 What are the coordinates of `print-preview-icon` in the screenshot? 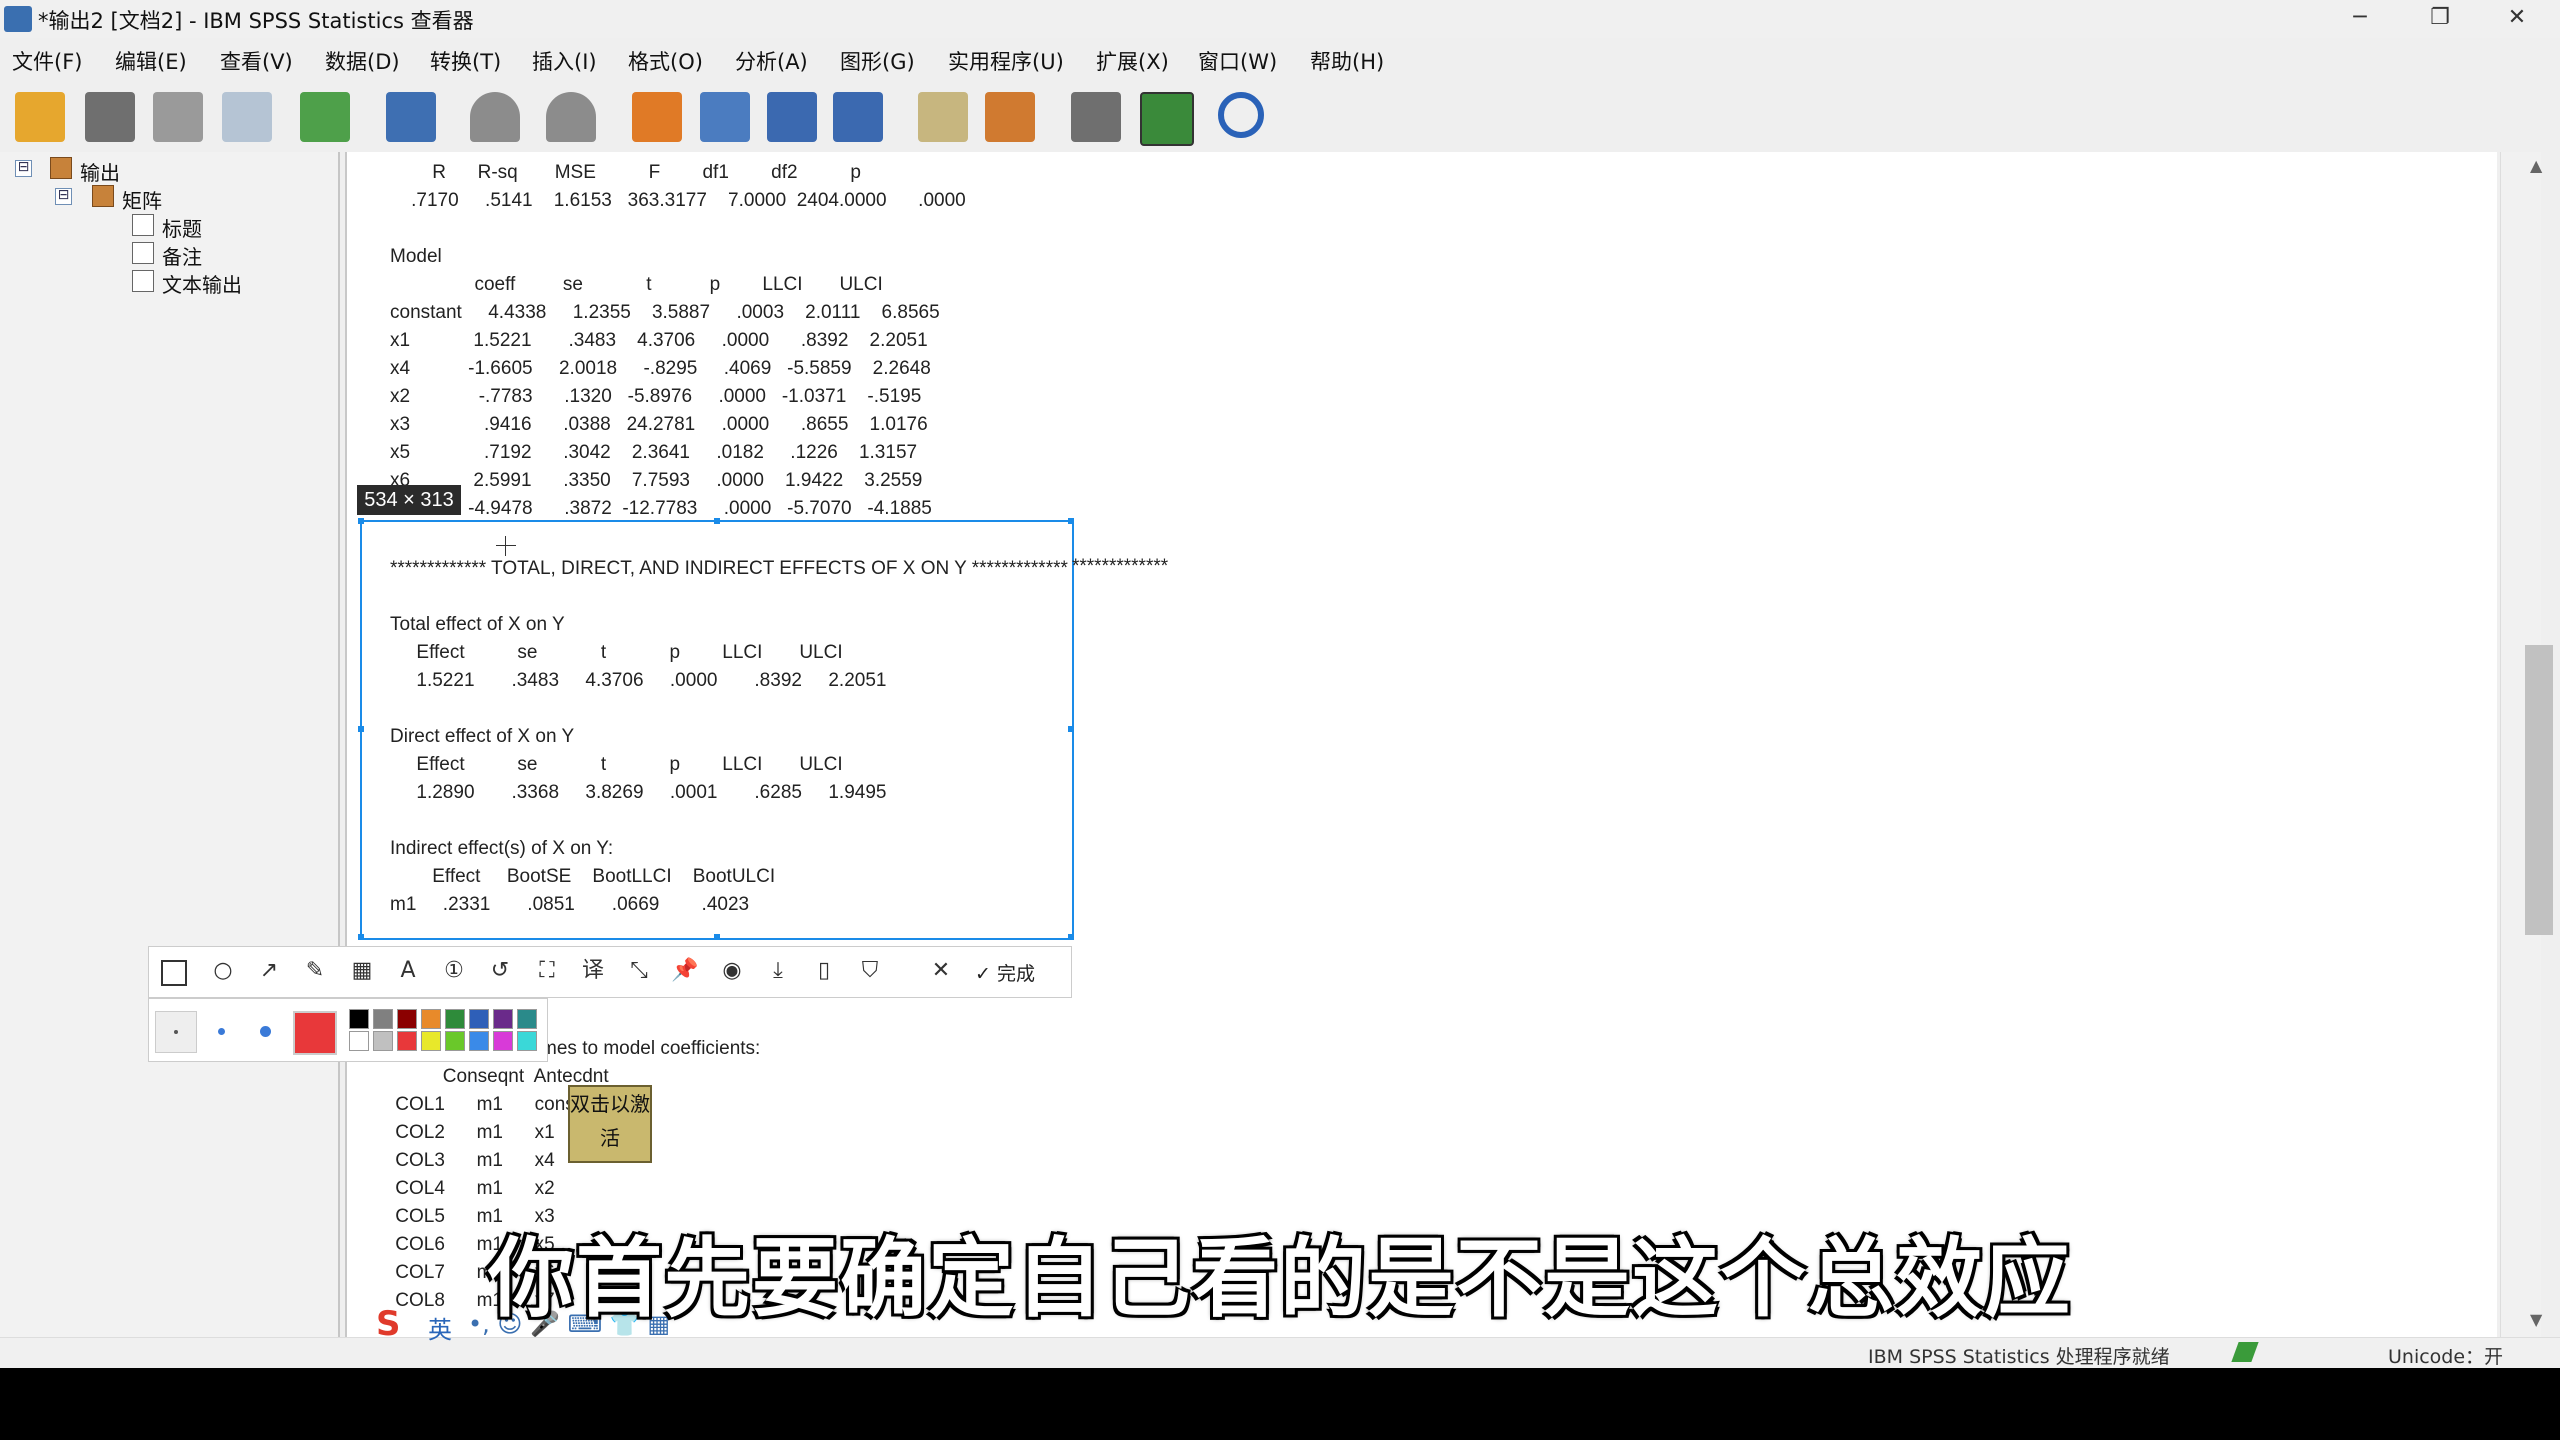 It's located at (247, 117).